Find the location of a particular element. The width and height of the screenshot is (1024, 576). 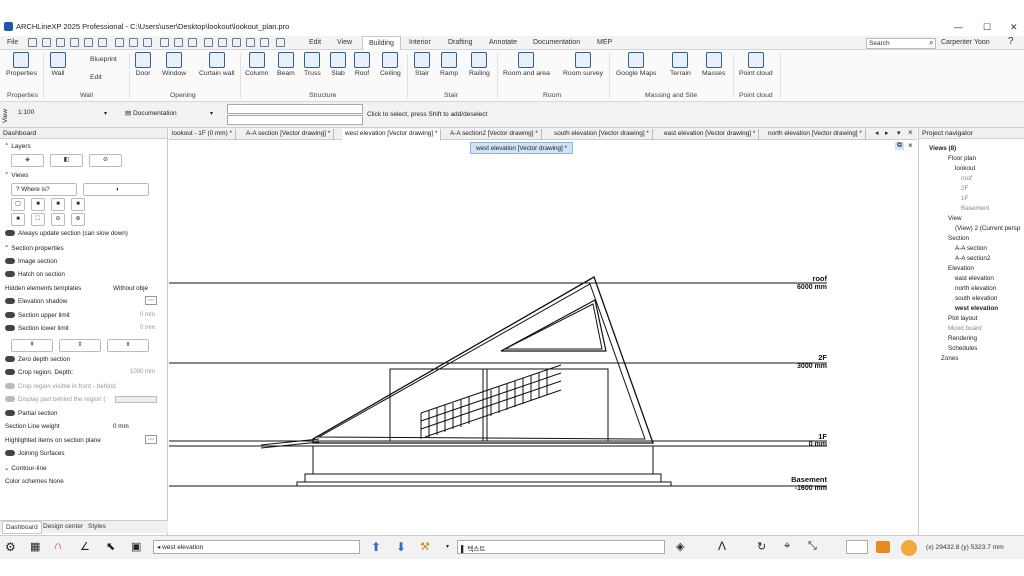

tree-item-north-elevation: north elevation is located at coordinates (975, 288).